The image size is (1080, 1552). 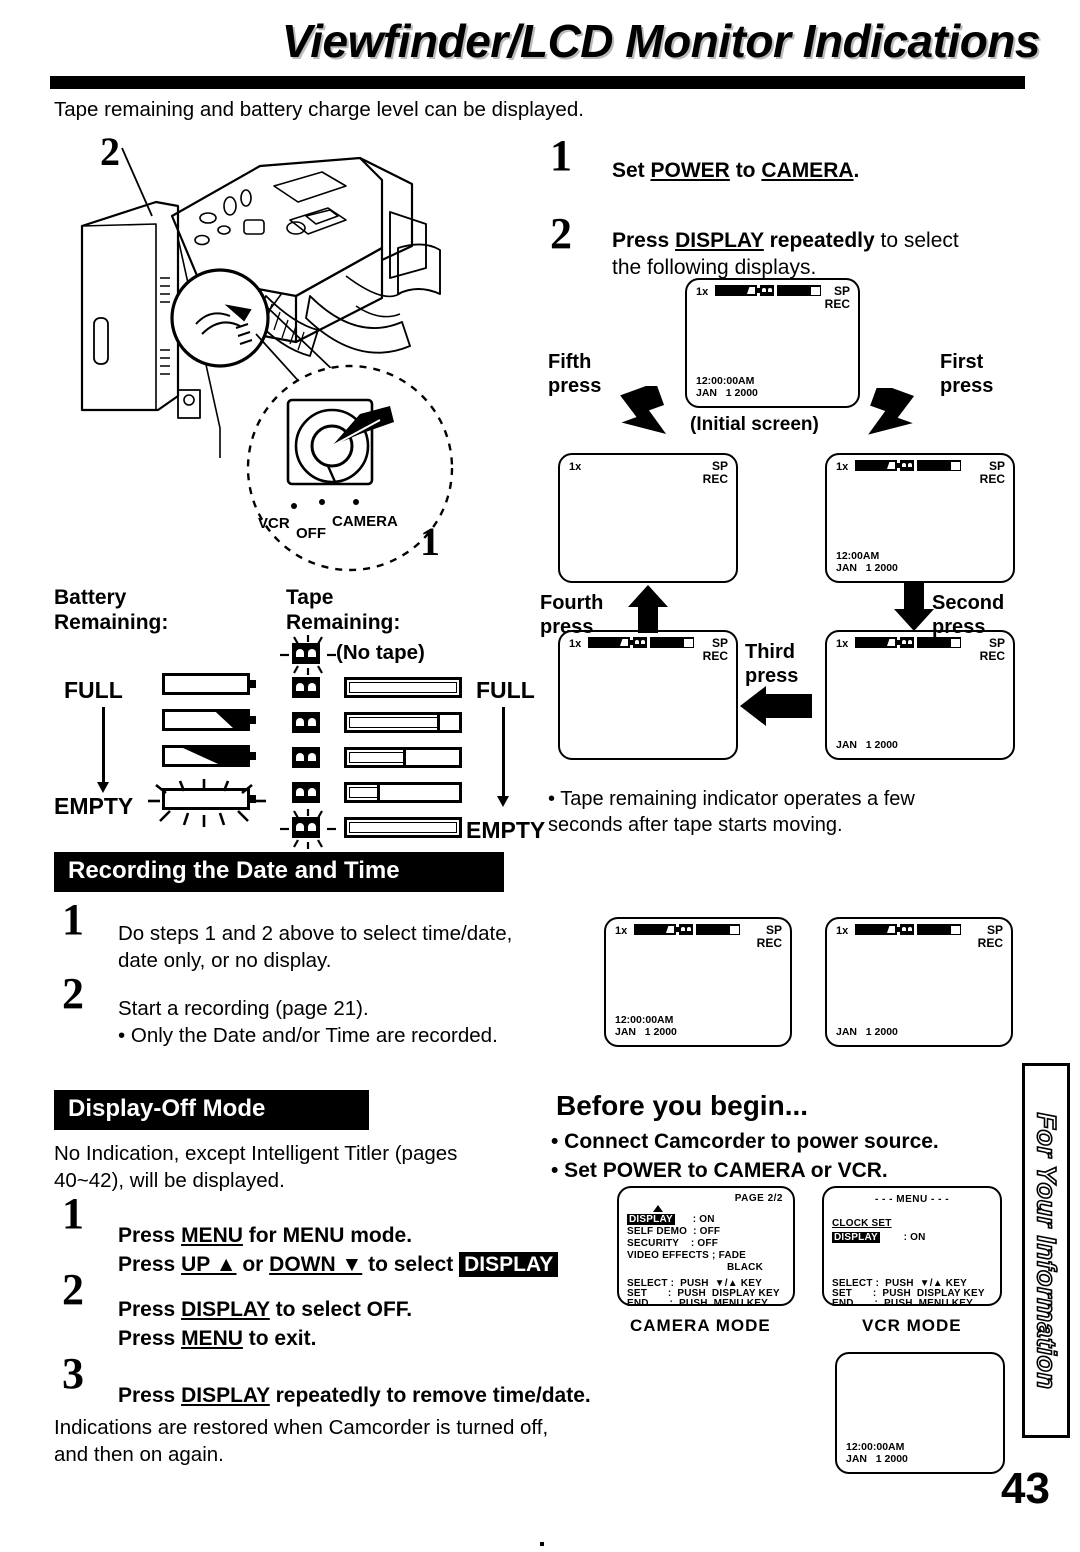 What do you see at coordinates (93, 690) in the screenshot?
I see `battery-full-label: FULL` at bounding box center [93, 690].